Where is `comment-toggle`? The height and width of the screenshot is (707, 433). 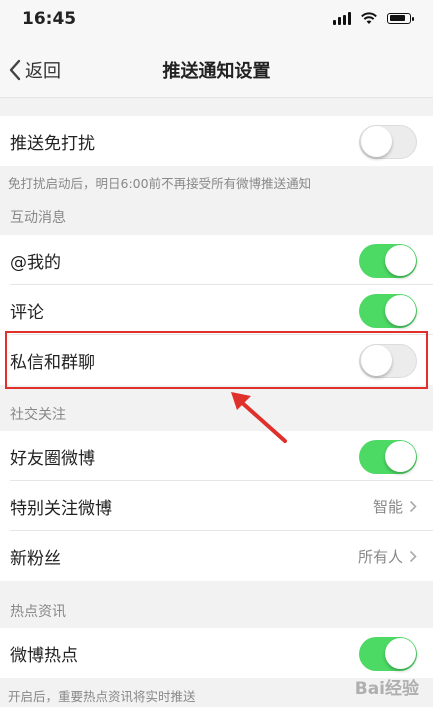
comment-toggle is located at coordinates (388, 311).